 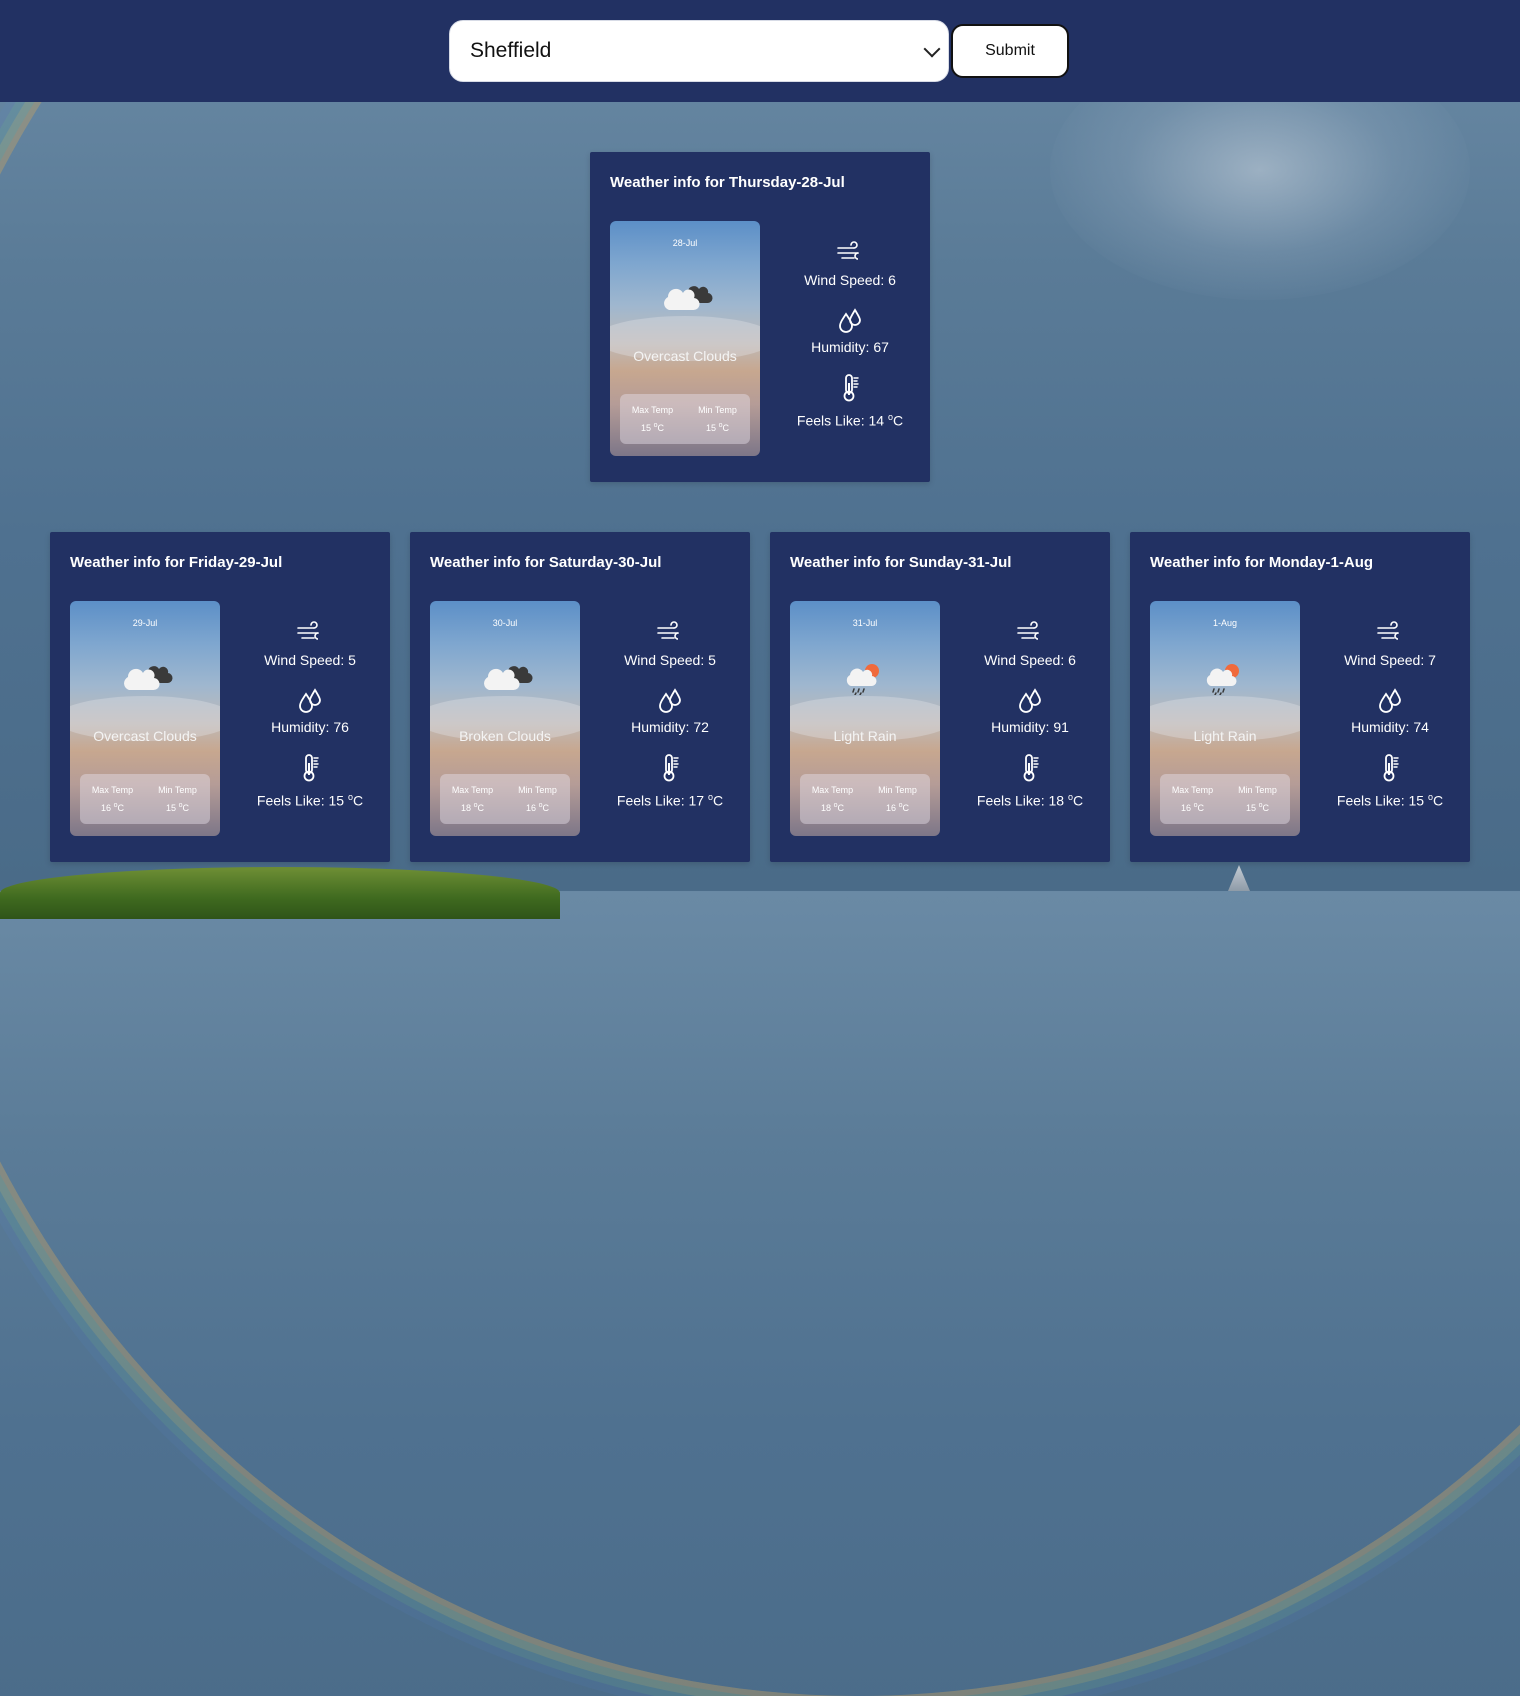 What do you see at coordinates (310, 727) in the screenshot?
I see `humidity-text: Humidity: 76` at bounding box center [310, 727].